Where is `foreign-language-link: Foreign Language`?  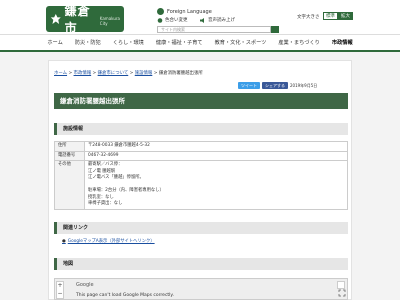
foreign-language-link: Foreign Language is located at coordinates (184, 11).